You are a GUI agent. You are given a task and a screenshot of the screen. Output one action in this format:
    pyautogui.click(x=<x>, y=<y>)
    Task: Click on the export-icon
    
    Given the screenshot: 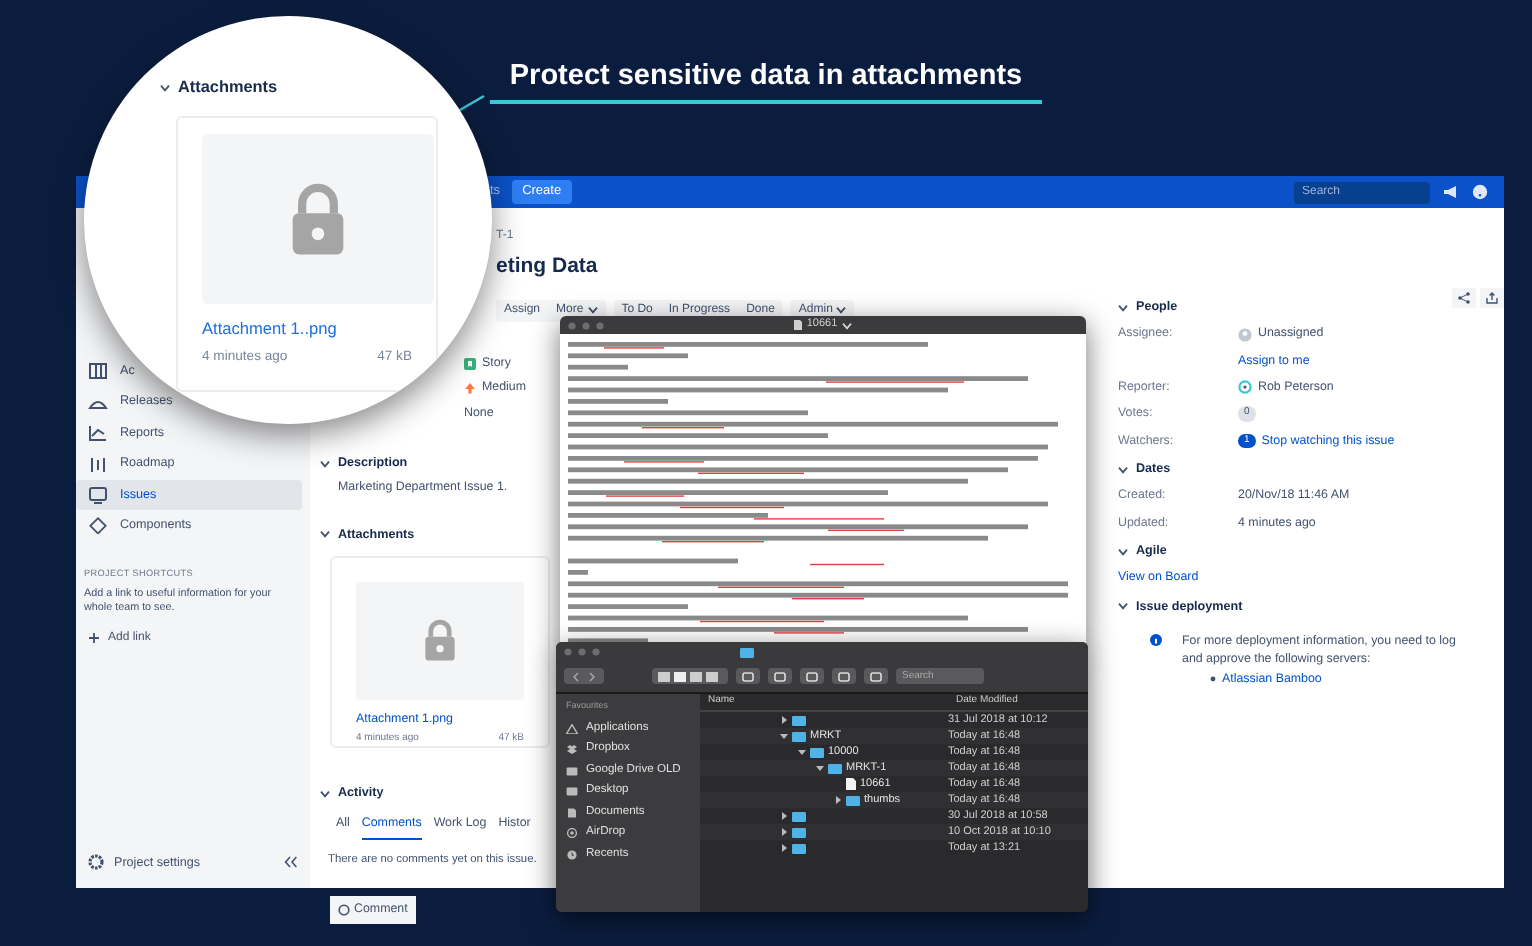 What is the action you would take?
    pyautogui.click(x=1492, y=298)
    